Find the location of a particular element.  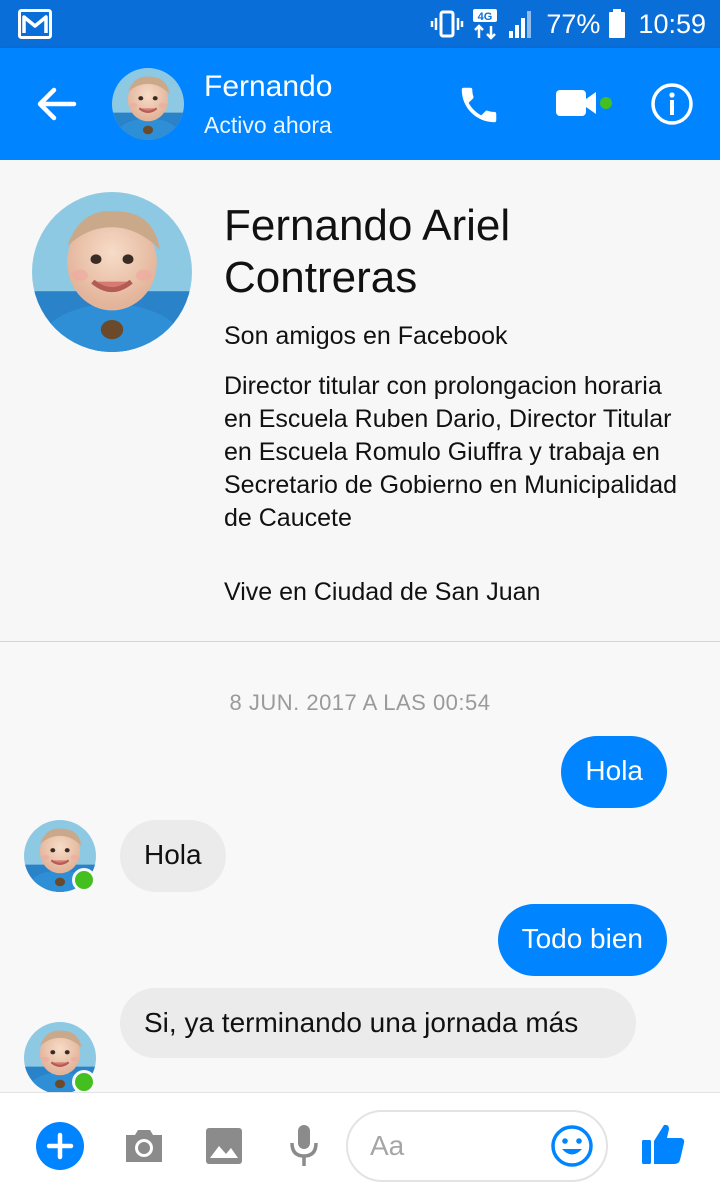

status-bar: 4G 77% 10:59 is located at coordinates (360, 24).